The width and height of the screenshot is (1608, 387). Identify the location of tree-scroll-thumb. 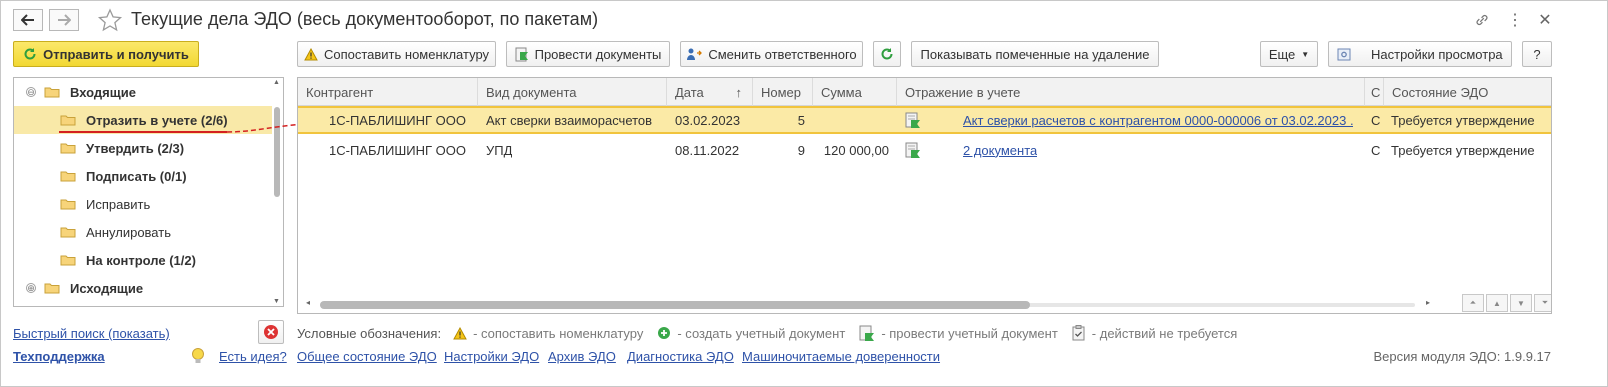
(277, 152).